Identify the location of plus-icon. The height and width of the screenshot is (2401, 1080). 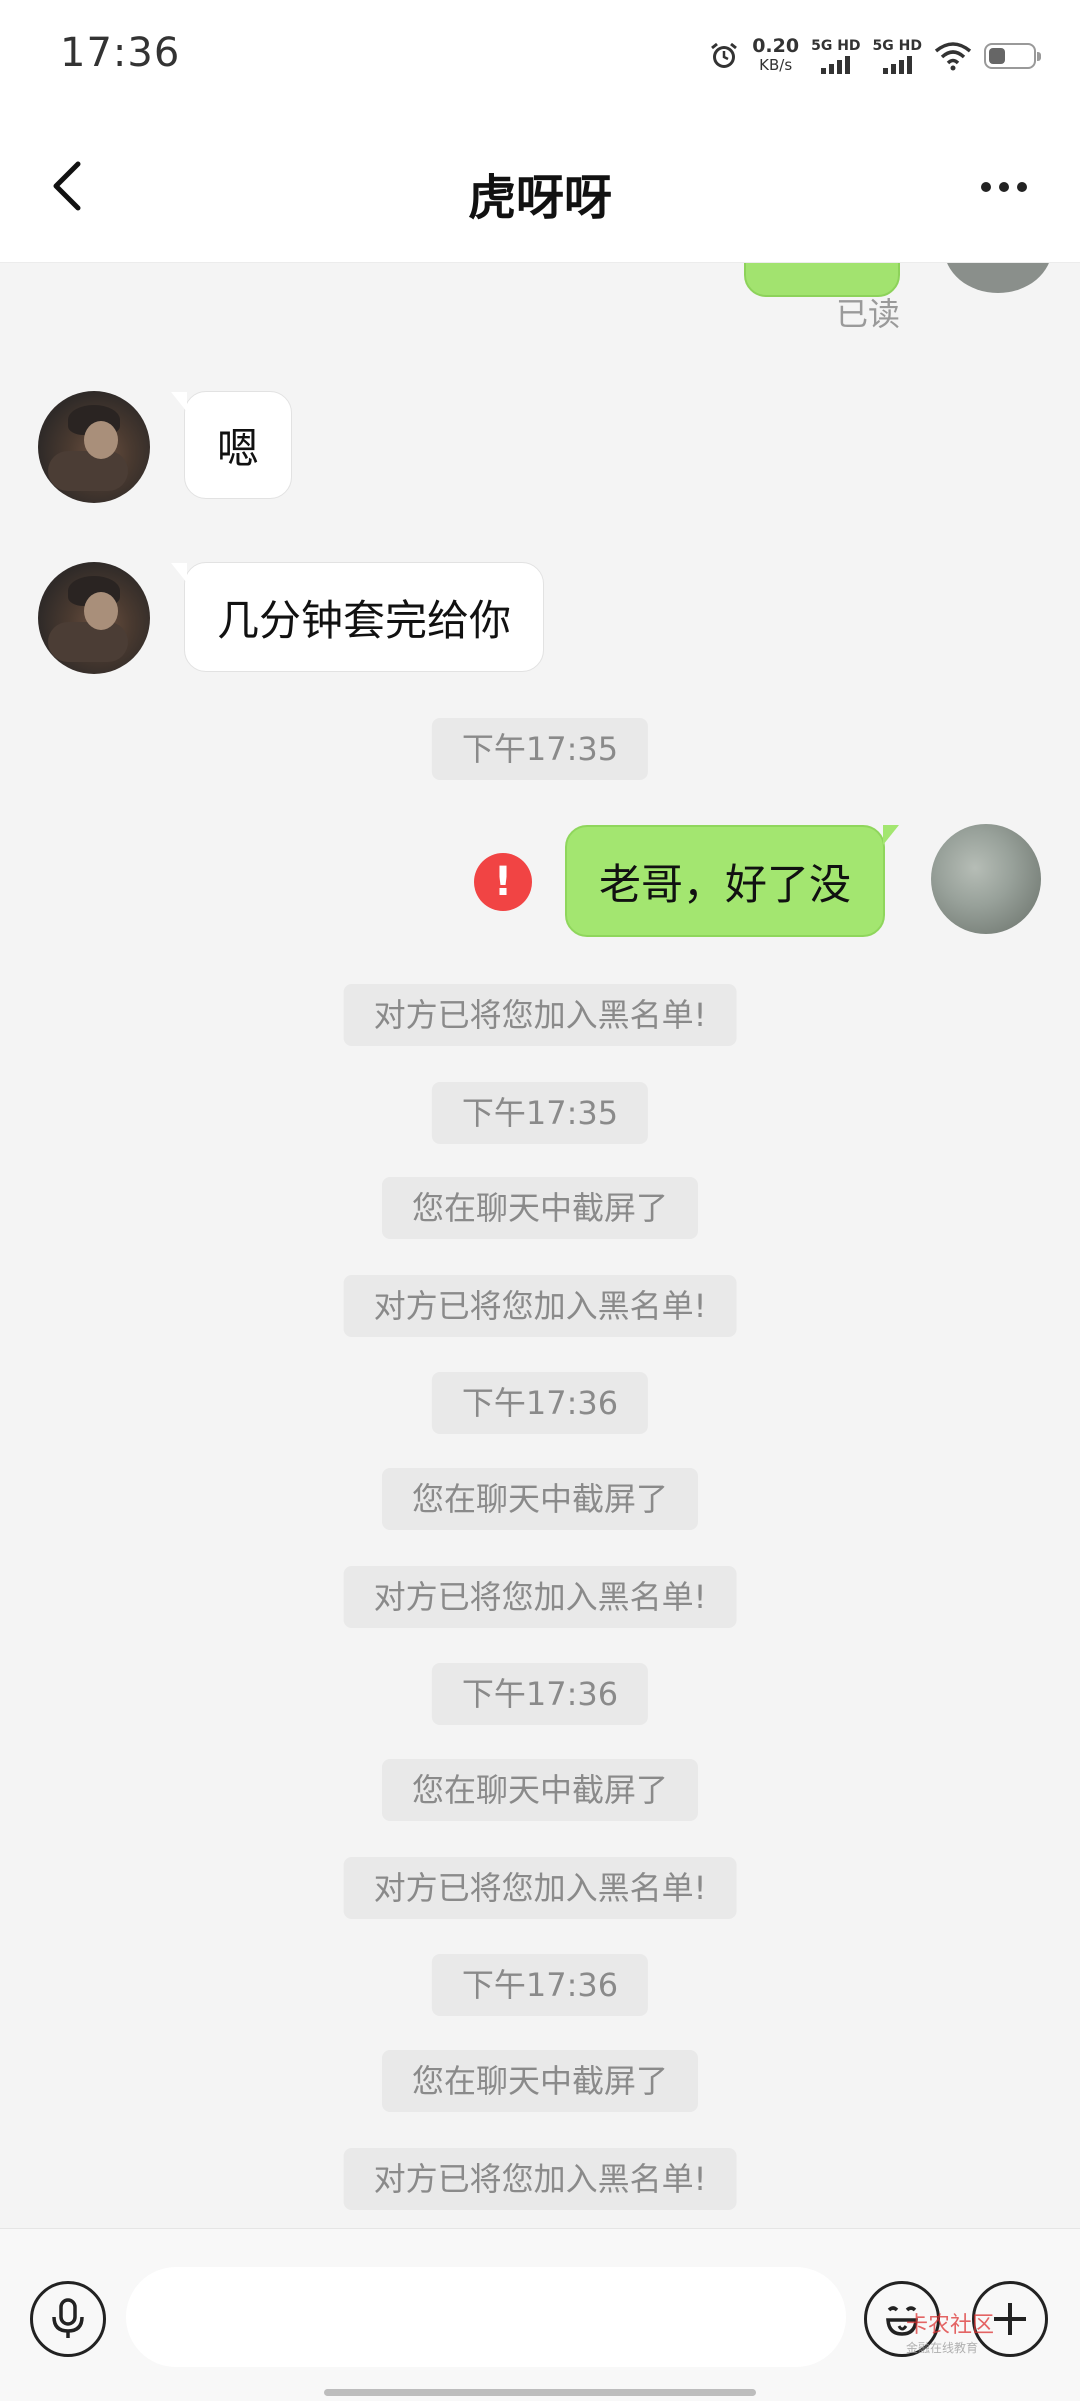
(1010, 2319).